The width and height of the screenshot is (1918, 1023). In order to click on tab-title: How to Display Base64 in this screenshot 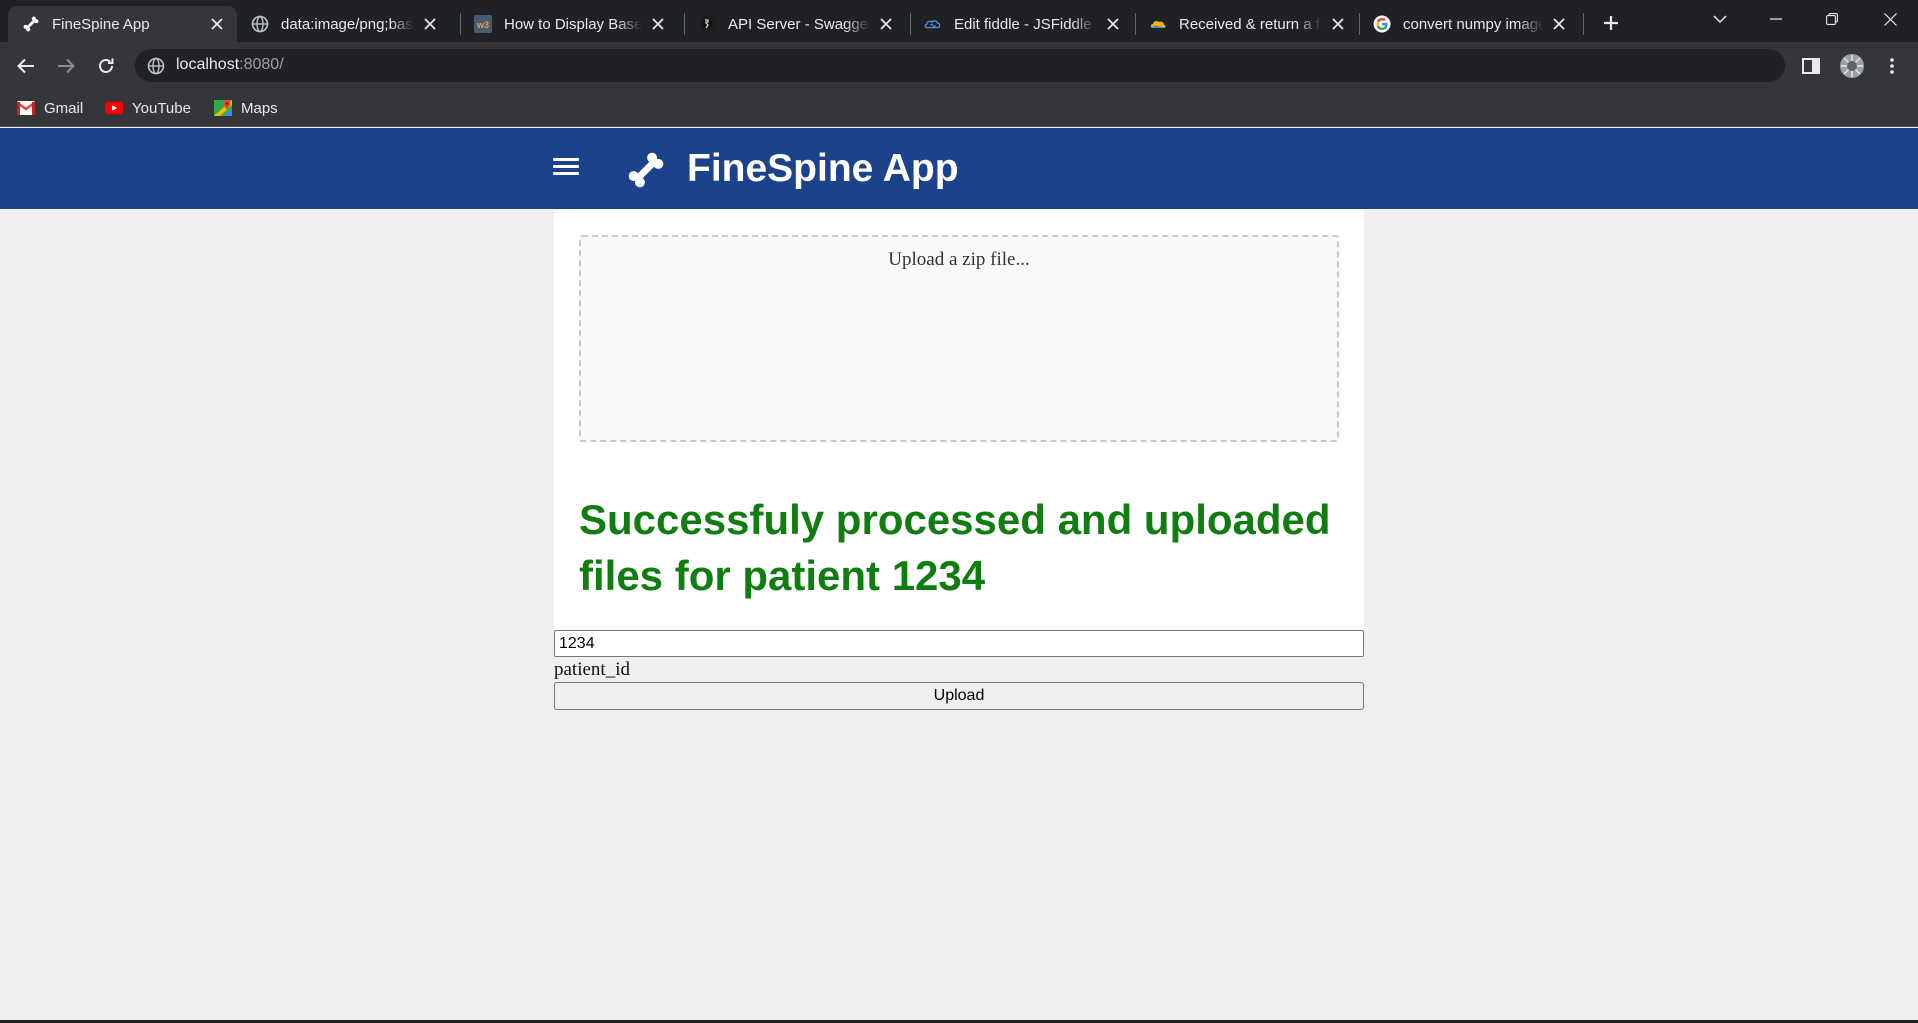, I will do `click(573, 24)`.